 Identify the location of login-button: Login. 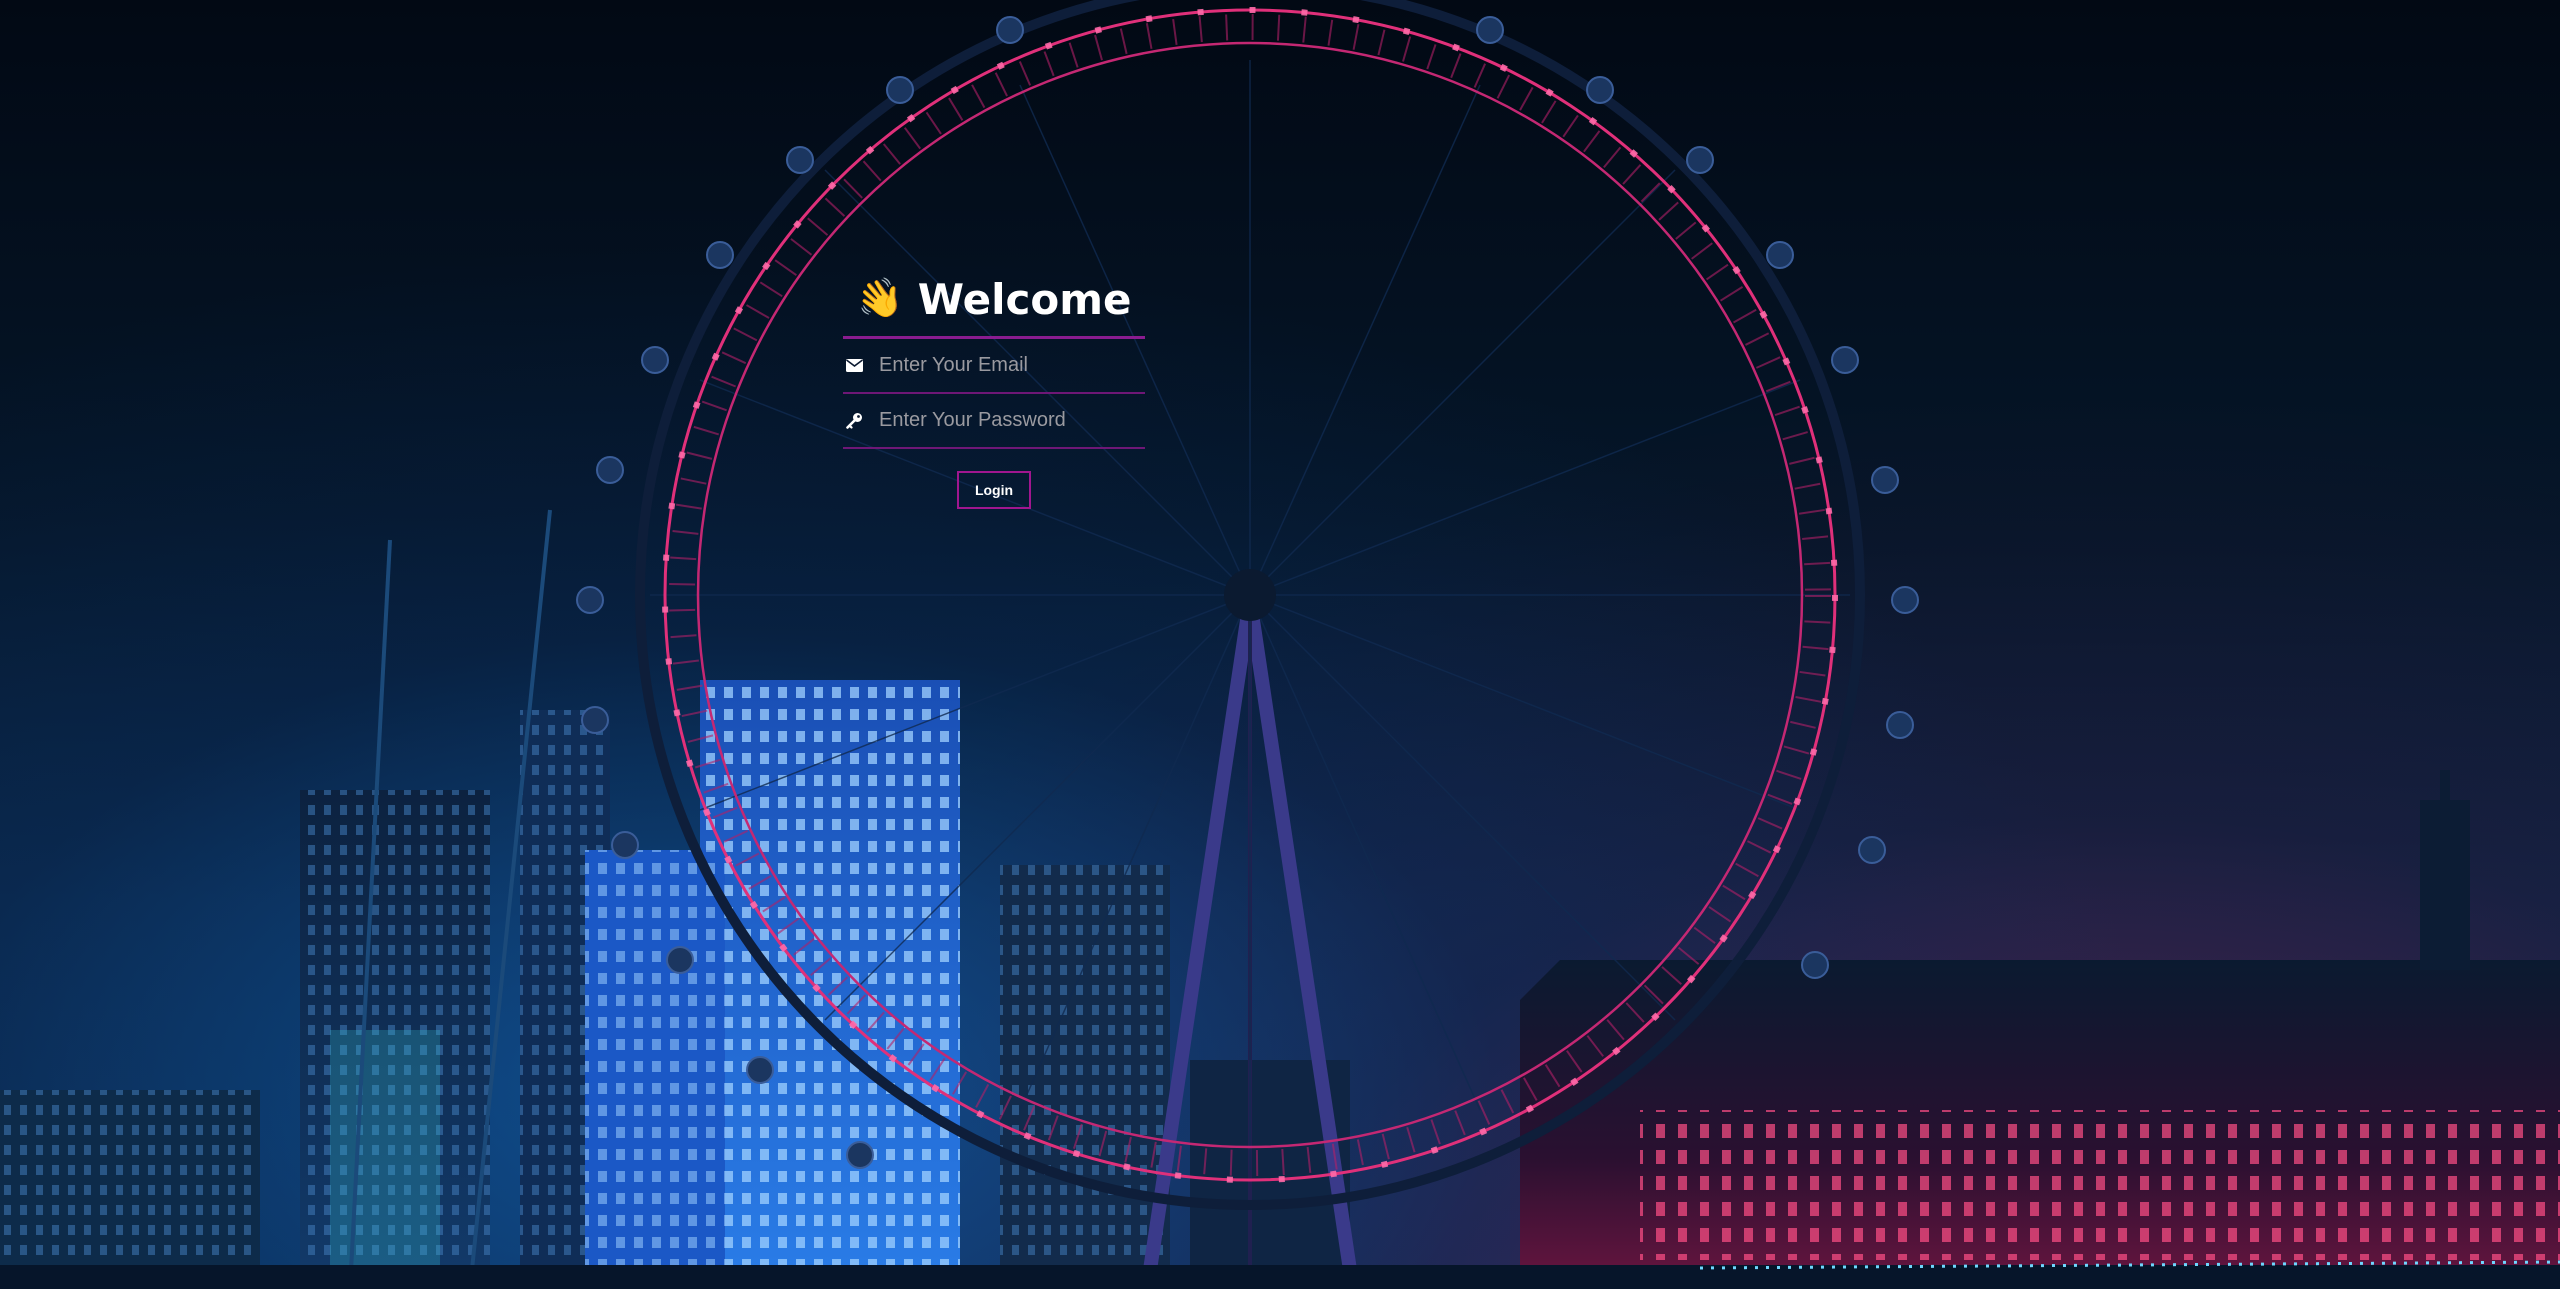
(994, 490).